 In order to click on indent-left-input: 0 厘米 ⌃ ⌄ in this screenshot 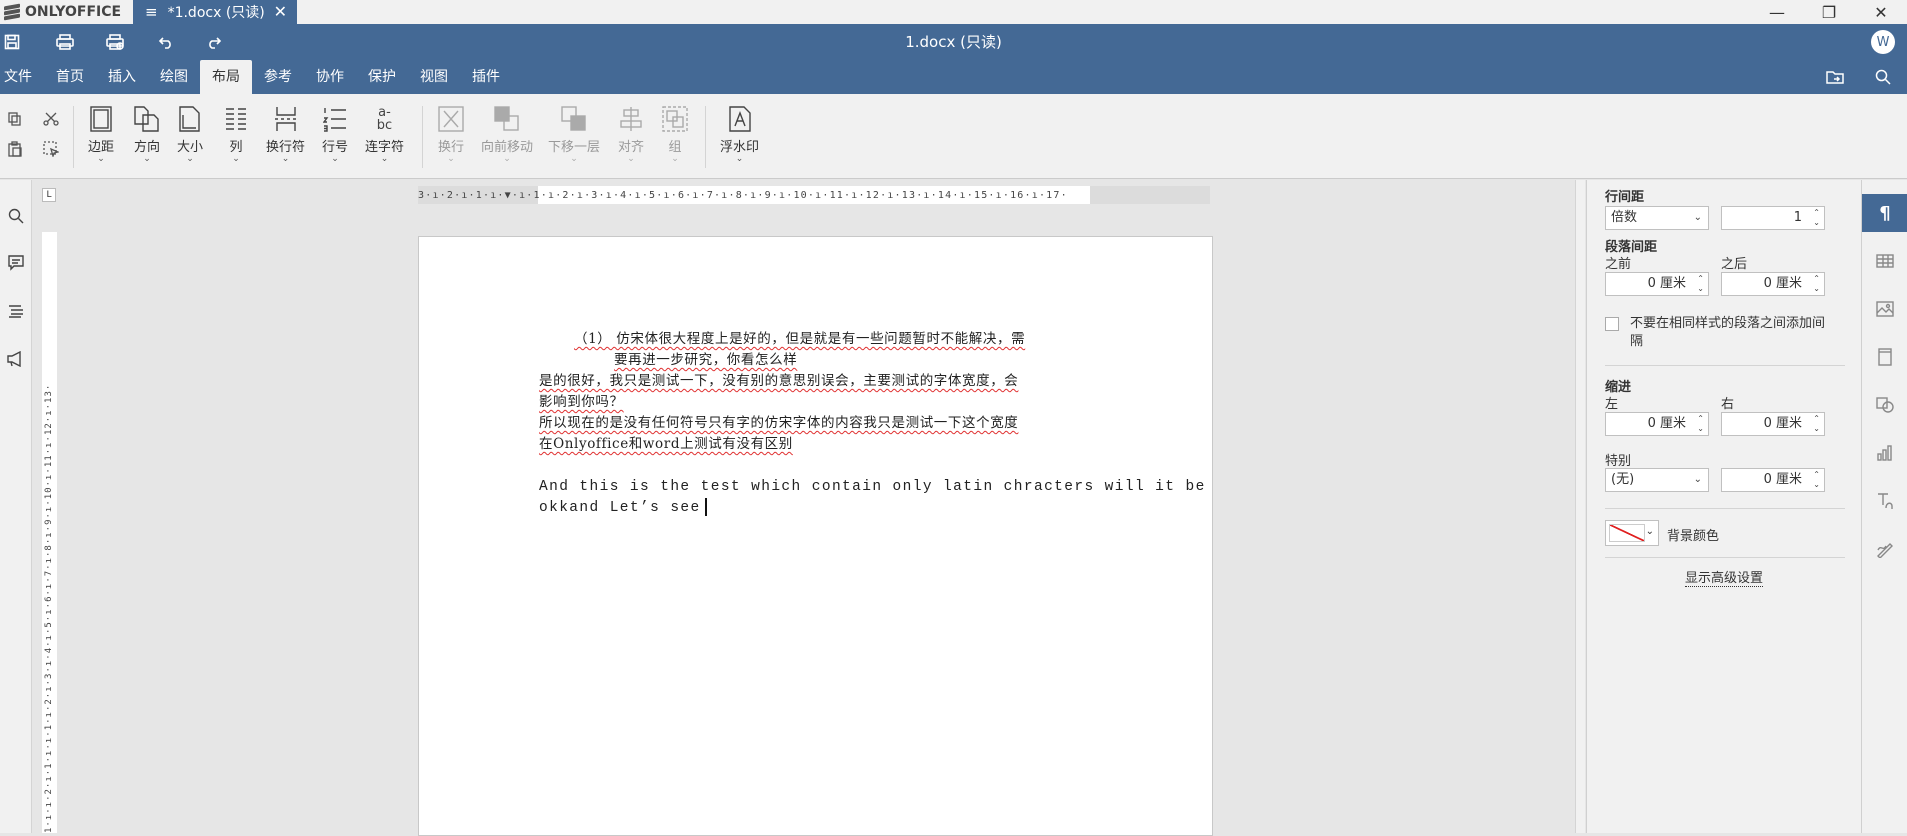, I will do `click(1657, 424)`.